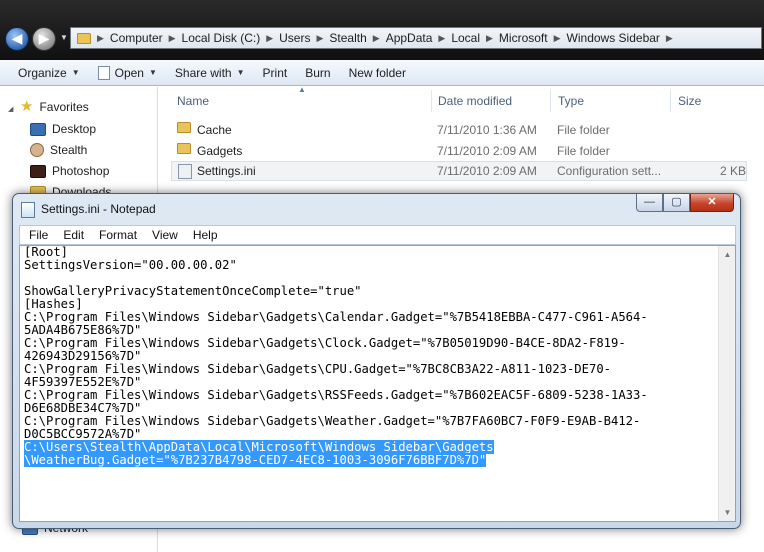 This screenshot has height=552, width=764. What do you see at coordinates (220, 151) in the screenshot?
I see `file-name: Gadgets` at bounding box center [220, 151].